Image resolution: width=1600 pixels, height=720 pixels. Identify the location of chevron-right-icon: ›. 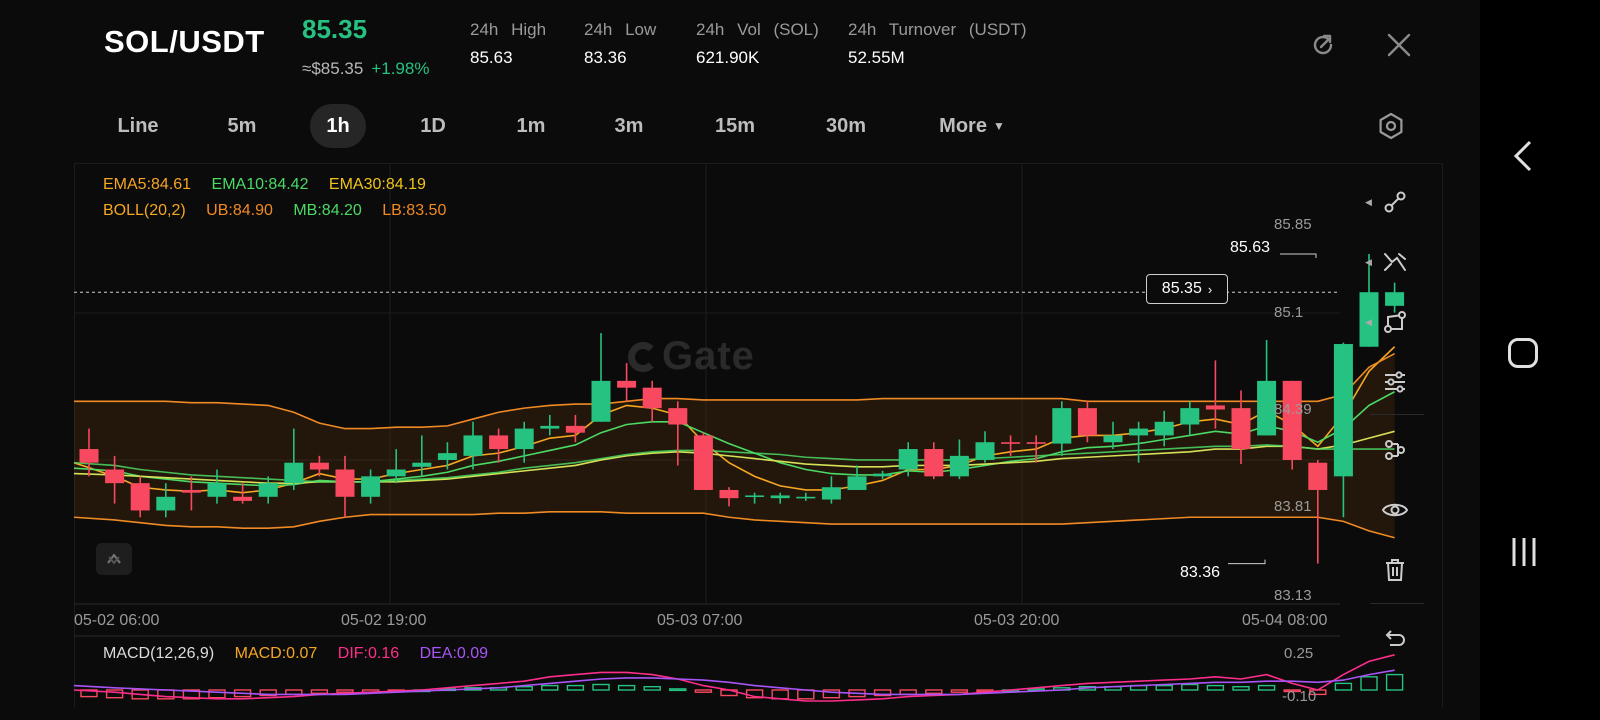
(1210, 289).